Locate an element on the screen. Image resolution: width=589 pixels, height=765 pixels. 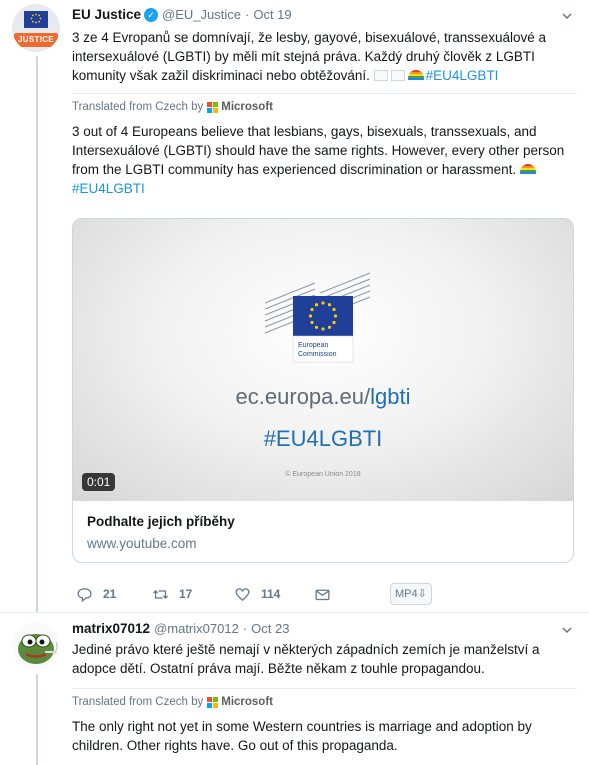
eu-justice-avatar: JUSTICE is located at coordinates (36, 28).